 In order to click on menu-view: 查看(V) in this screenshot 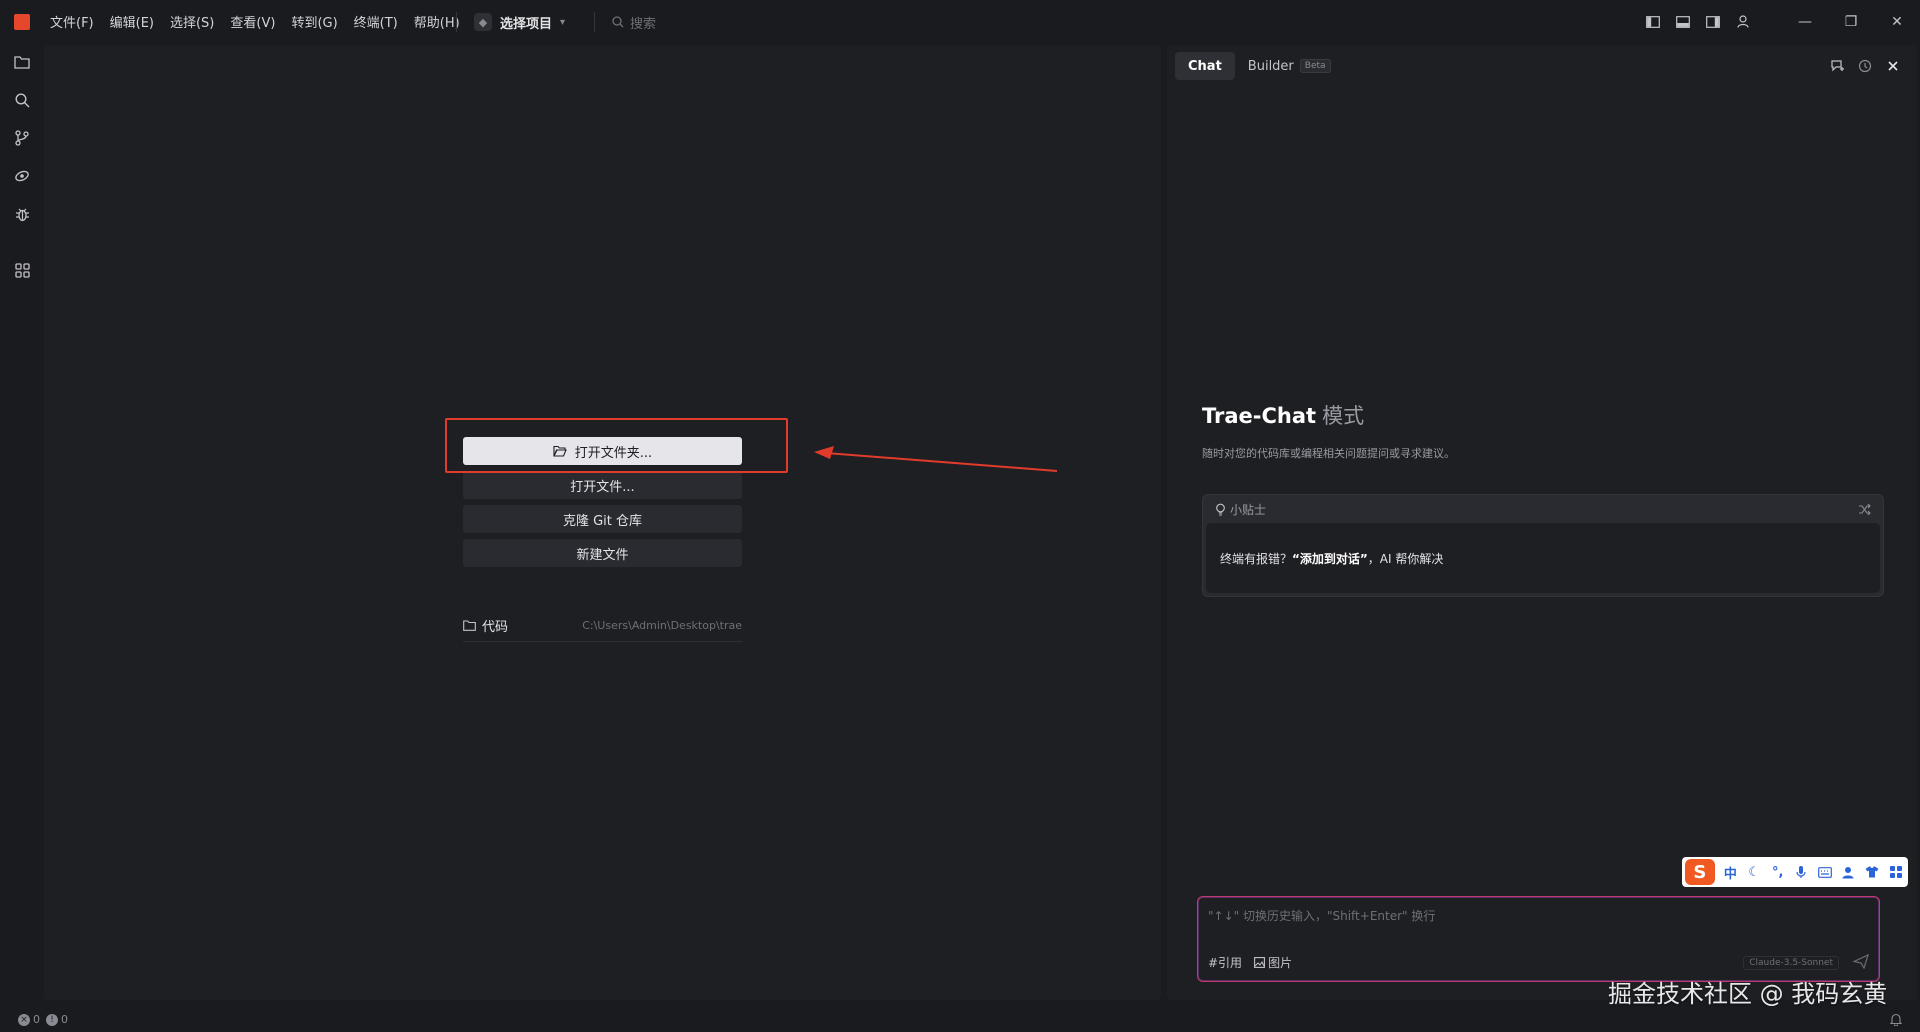, I will do `click(252, 21)`.